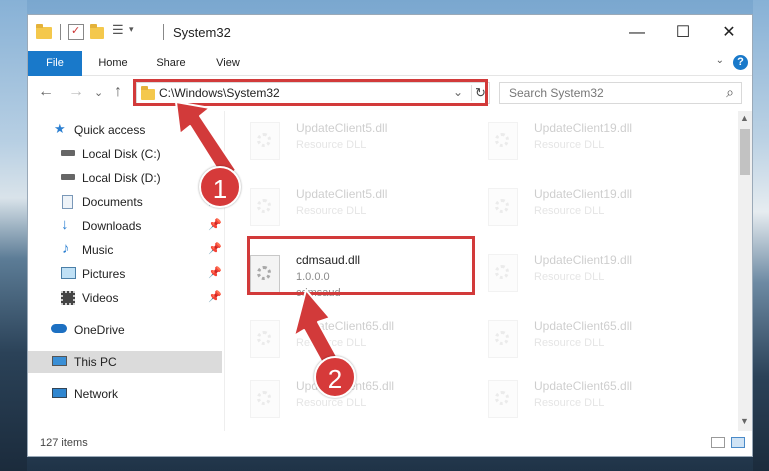 This screenshot has height=471, width=769. I want to click on sidebar-item-label: Local Disk (D:), so click(121, 178).